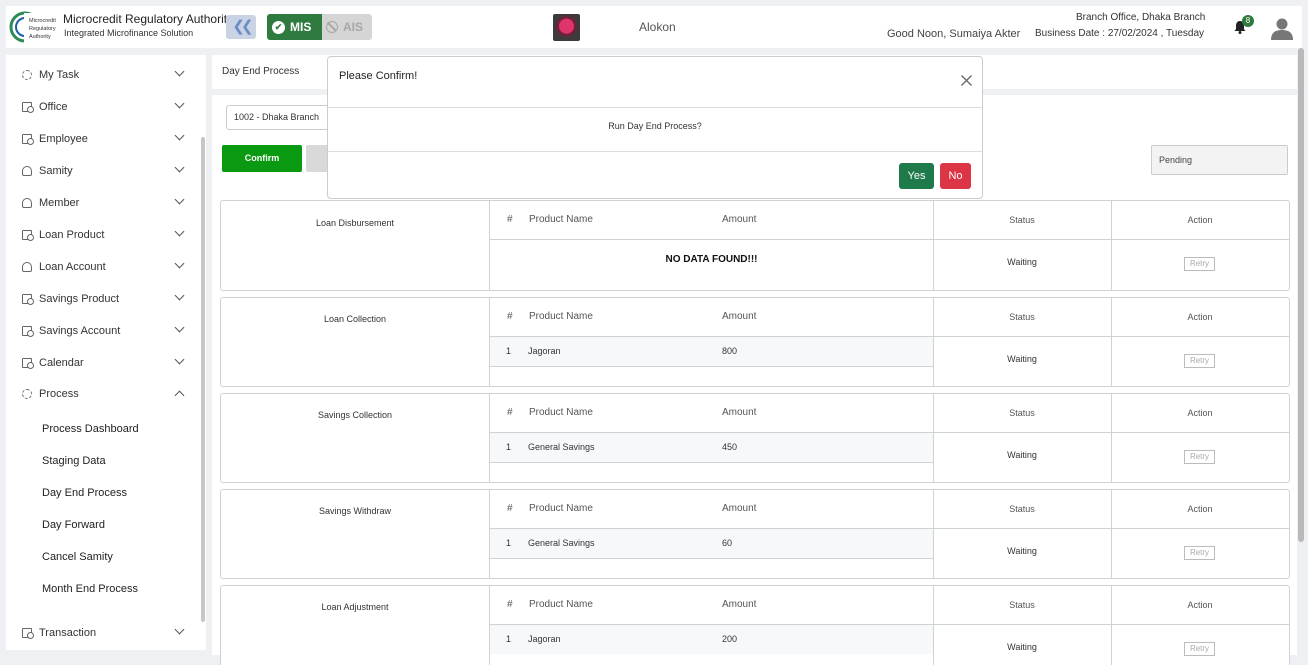 The width and height of the screenshot is (1308, 665). I want to click on table-row: 1 Jagoran 800, so click(711, 351).